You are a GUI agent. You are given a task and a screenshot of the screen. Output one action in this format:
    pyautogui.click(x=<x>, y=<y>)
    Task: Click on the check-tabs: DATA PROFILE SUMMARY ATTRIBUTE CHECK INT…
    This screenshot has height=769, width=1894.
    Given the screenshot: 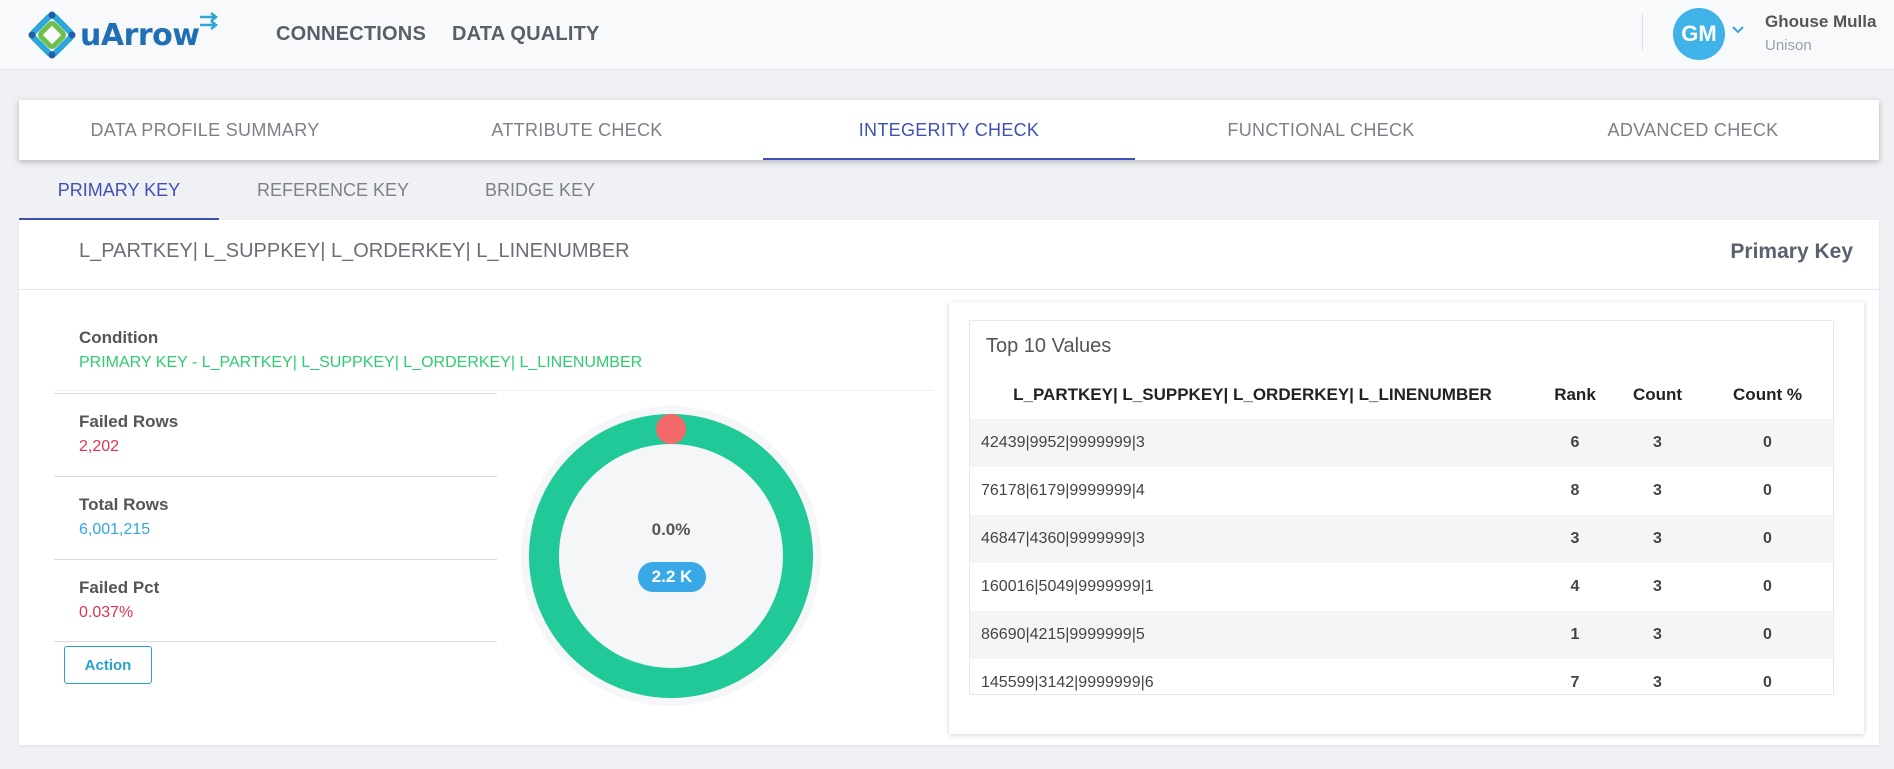 What is the action you would take?
    pyautogui.click(x=949, y=130)
    